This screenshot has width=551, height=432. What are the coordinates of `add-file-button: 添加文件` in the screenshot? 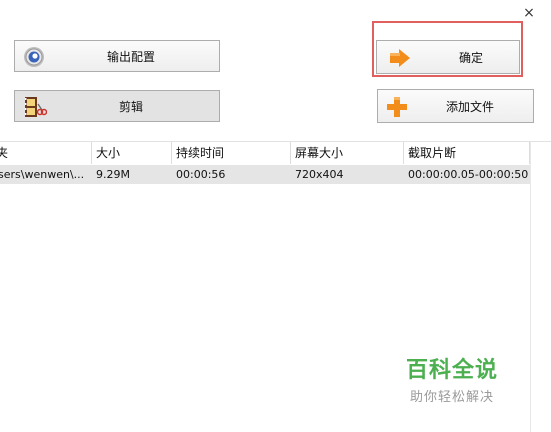 It's located at (455, 106).